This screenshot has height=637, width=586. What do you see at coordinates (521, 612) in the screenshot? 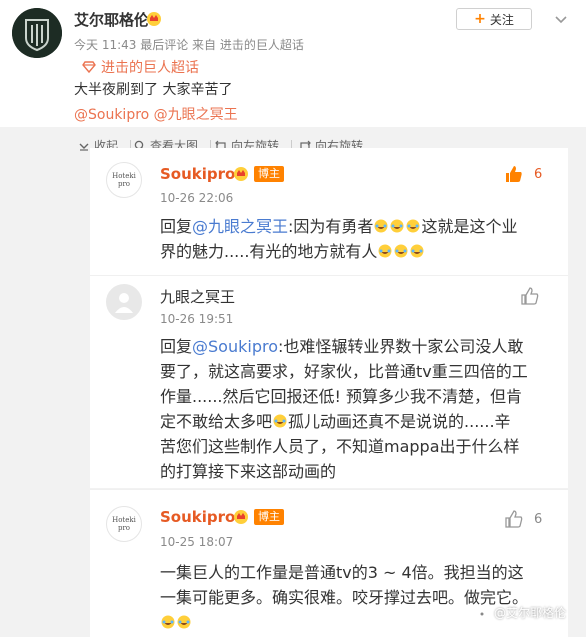
I see `weibo-watermark: @艾尔耶格伦` at bounding box center [521, 612].